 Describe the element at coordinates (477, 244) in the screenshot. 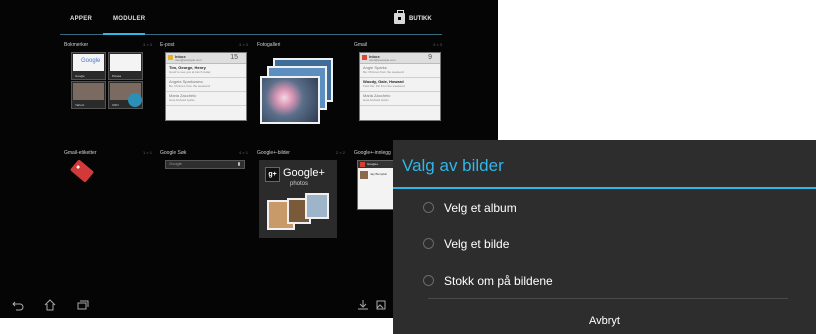

I see `option-label: Velg et bilde` at that location.